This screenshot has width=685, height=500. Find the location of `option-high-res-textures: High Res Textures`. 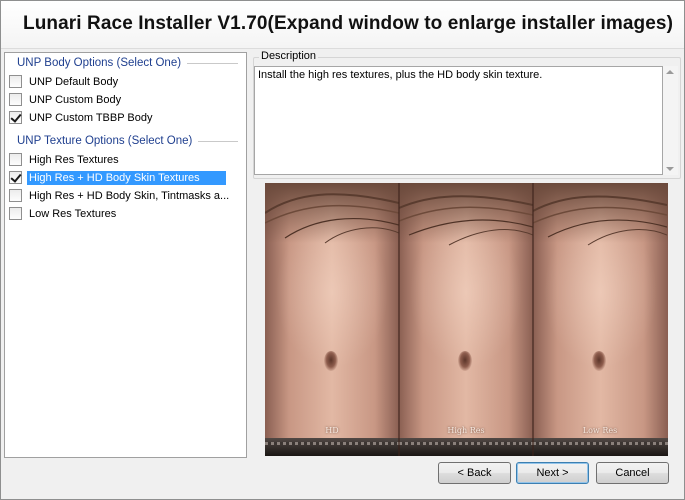

option-high-res-textures: High Res Textures is located at coordinates (65, 159).